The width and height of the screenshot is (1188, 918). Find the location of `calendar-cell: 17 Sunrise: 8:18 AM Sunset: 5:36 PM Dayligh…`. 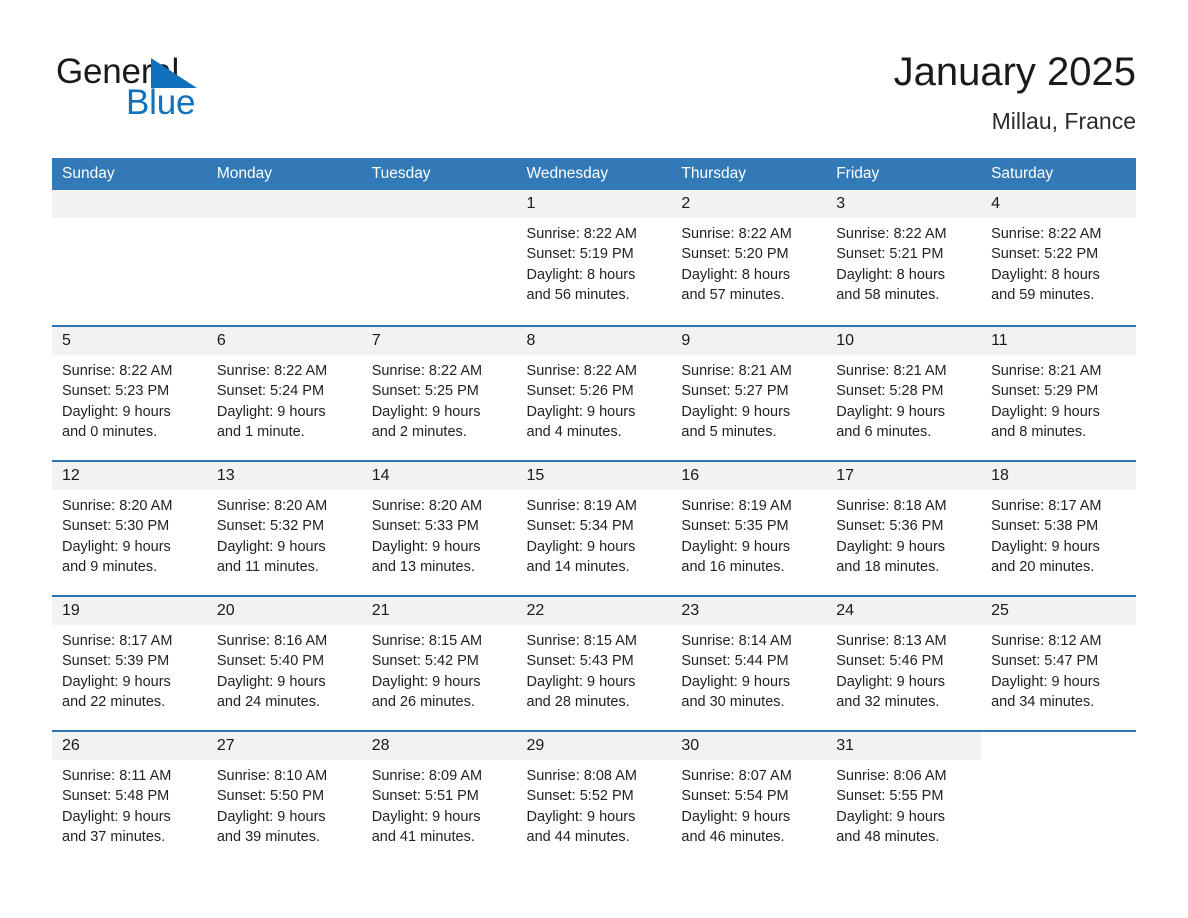

calendar-cell: 17 Sunrise: 8:18 AM Sunset: 5:36 PM Dayligh… is located at coordinates (904, 527).